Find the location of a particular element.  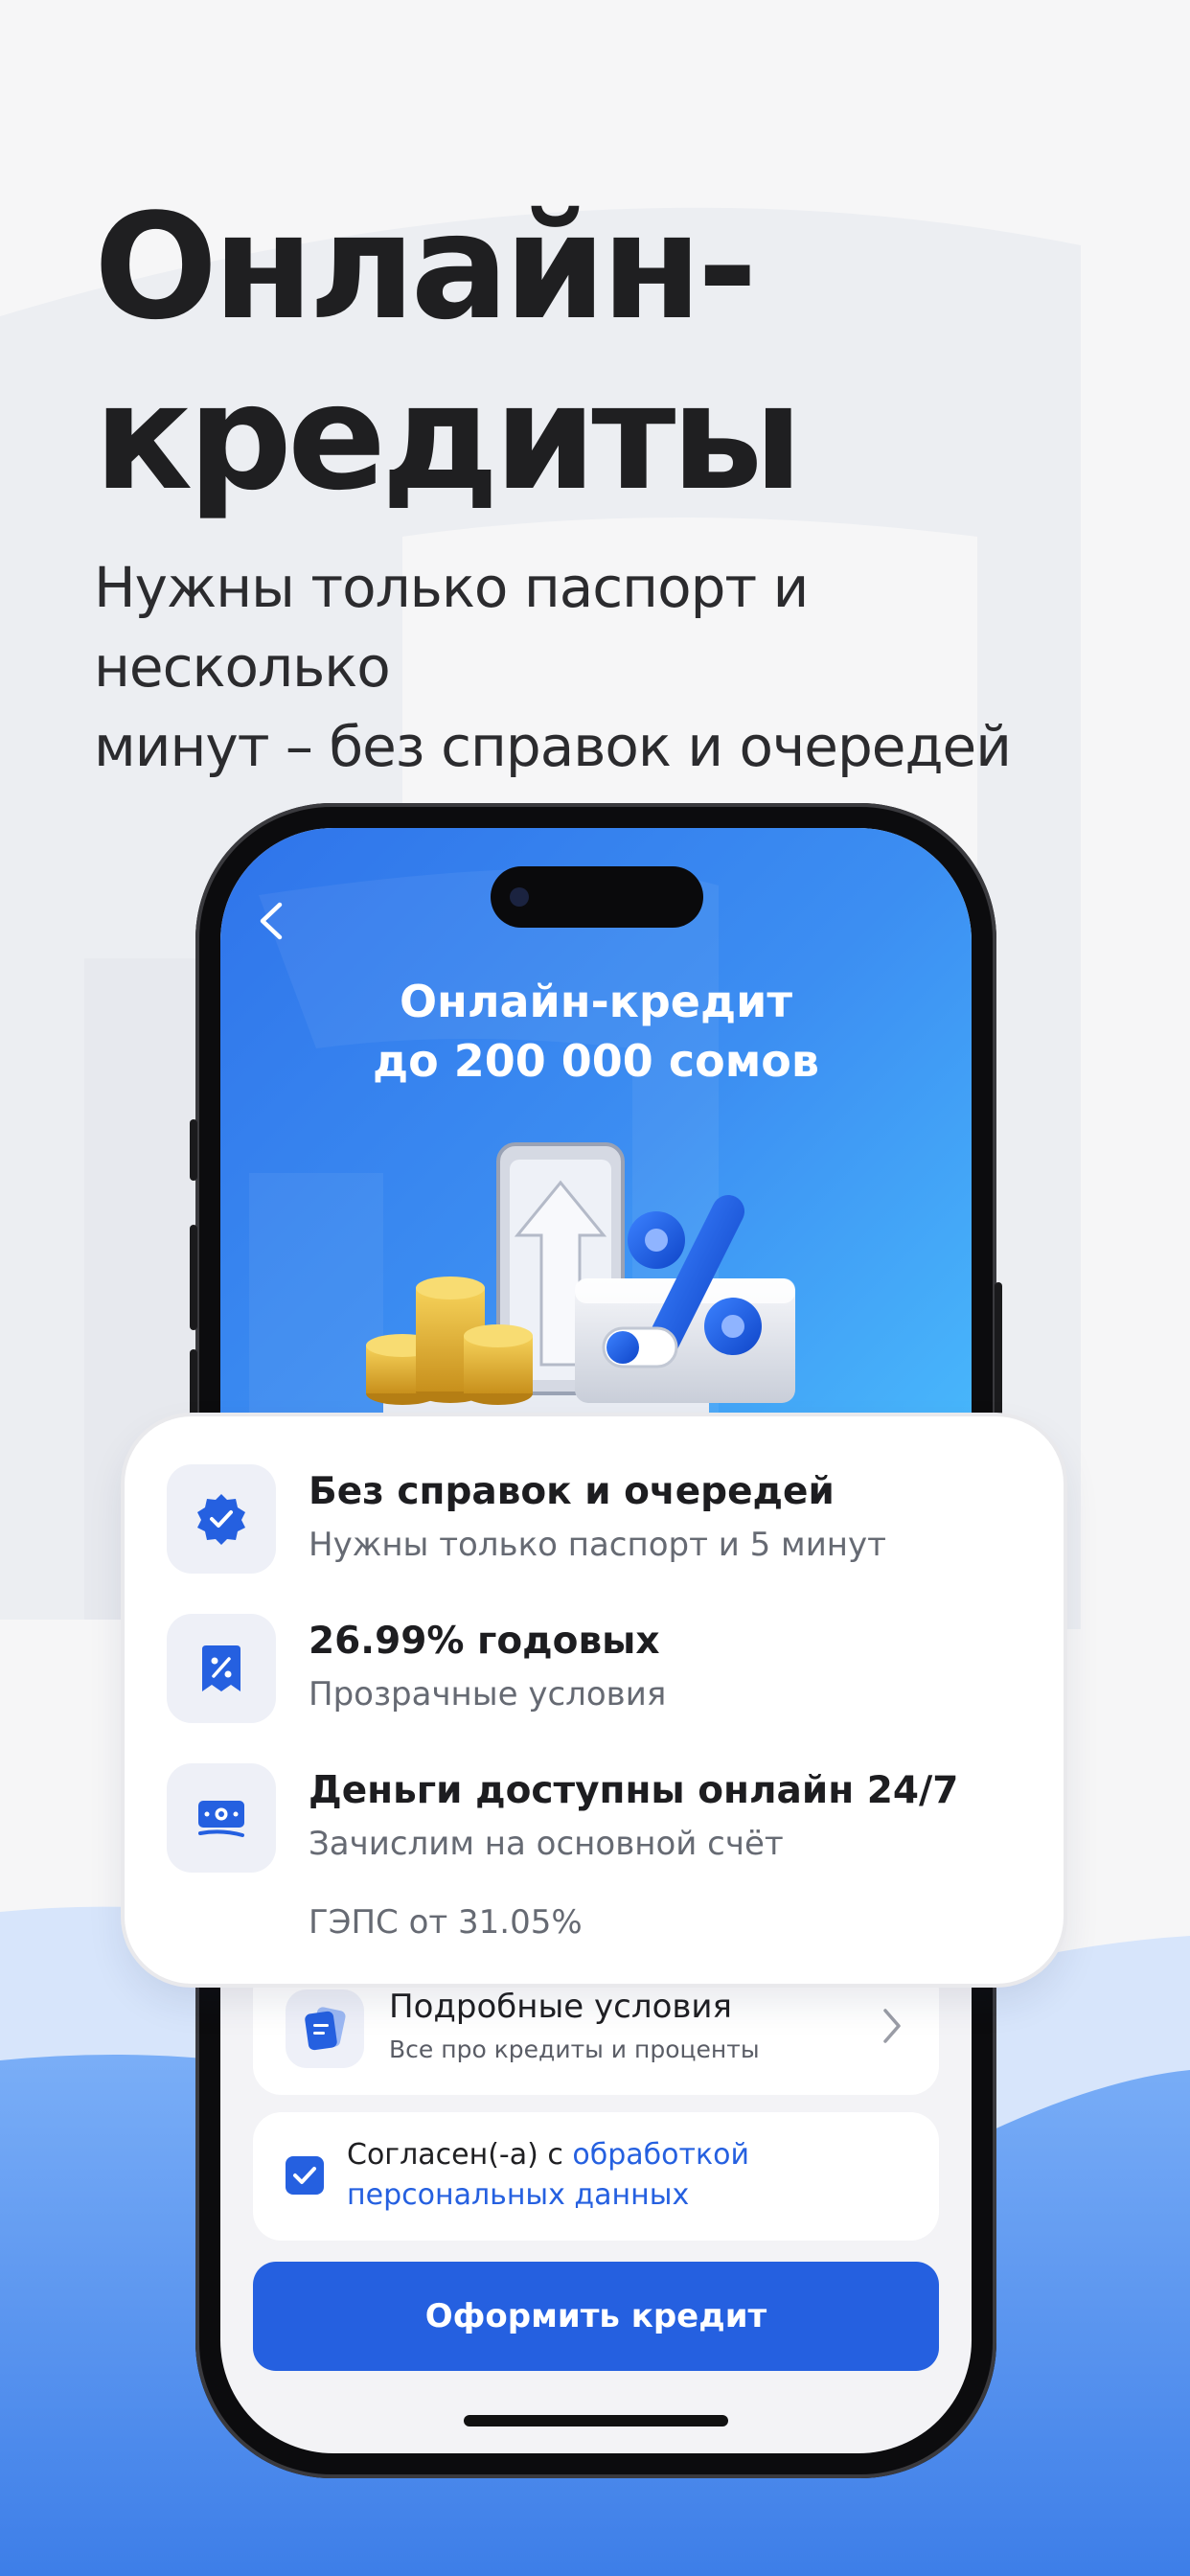

screen-title-line1: Онлайн-кредит is located at coordinates (596, 1001).